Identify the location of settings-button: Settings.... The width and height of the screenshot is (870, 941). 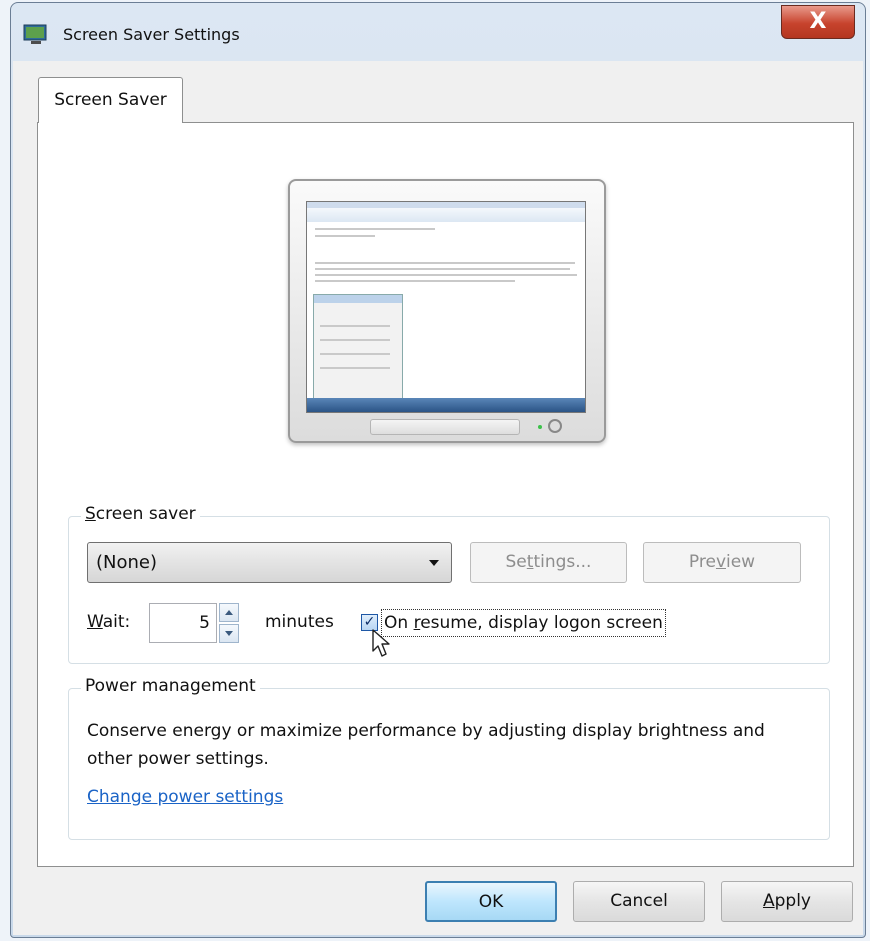
(548, 562).